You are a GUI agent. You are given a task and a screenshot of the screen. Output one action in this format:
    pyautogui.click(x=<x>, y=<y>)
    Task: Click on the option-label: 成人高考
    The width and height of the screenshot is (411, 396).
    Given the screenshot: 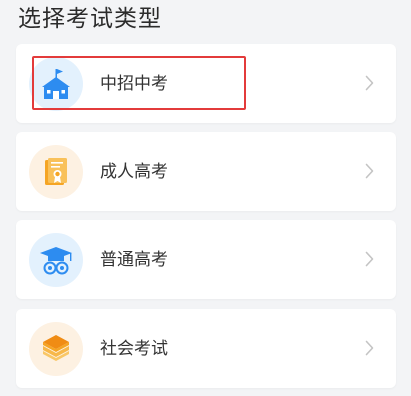 What is the action you would take?
    pyautogui.click(x=134, y=172)
    